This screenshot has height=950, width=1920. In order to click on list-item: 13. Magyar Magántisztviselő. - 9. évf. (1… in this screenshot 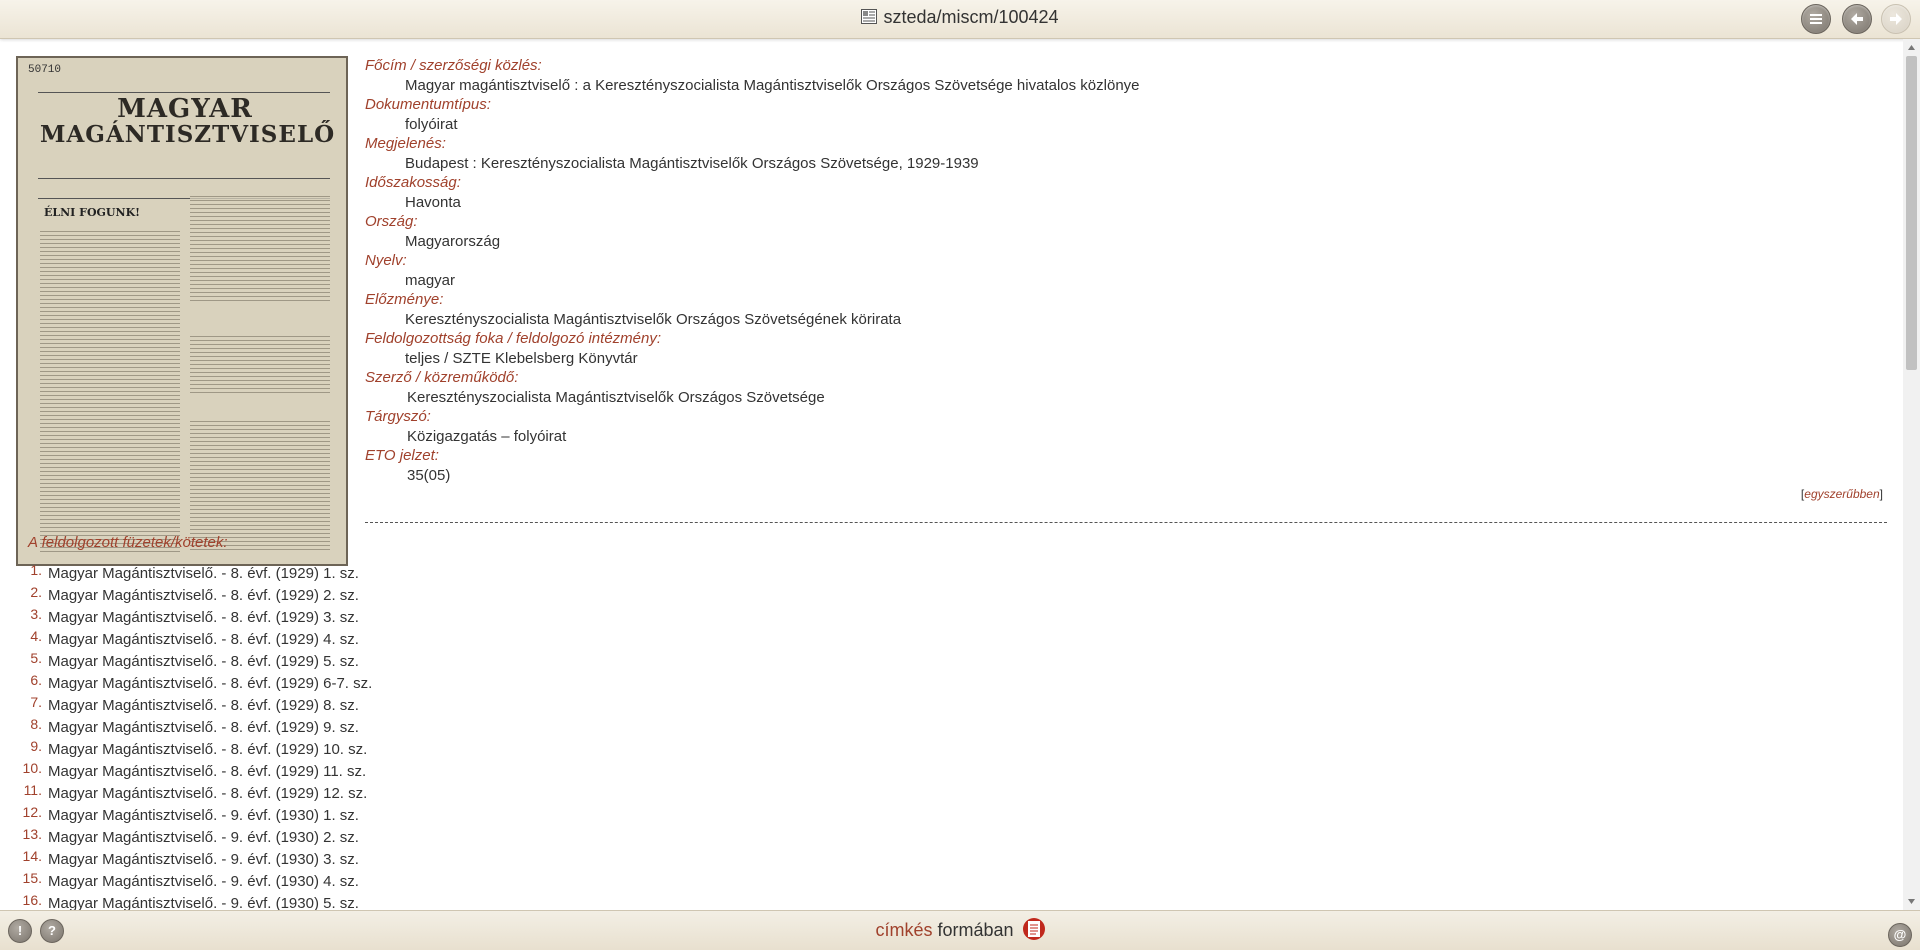, I will do `click(195, 834)`.